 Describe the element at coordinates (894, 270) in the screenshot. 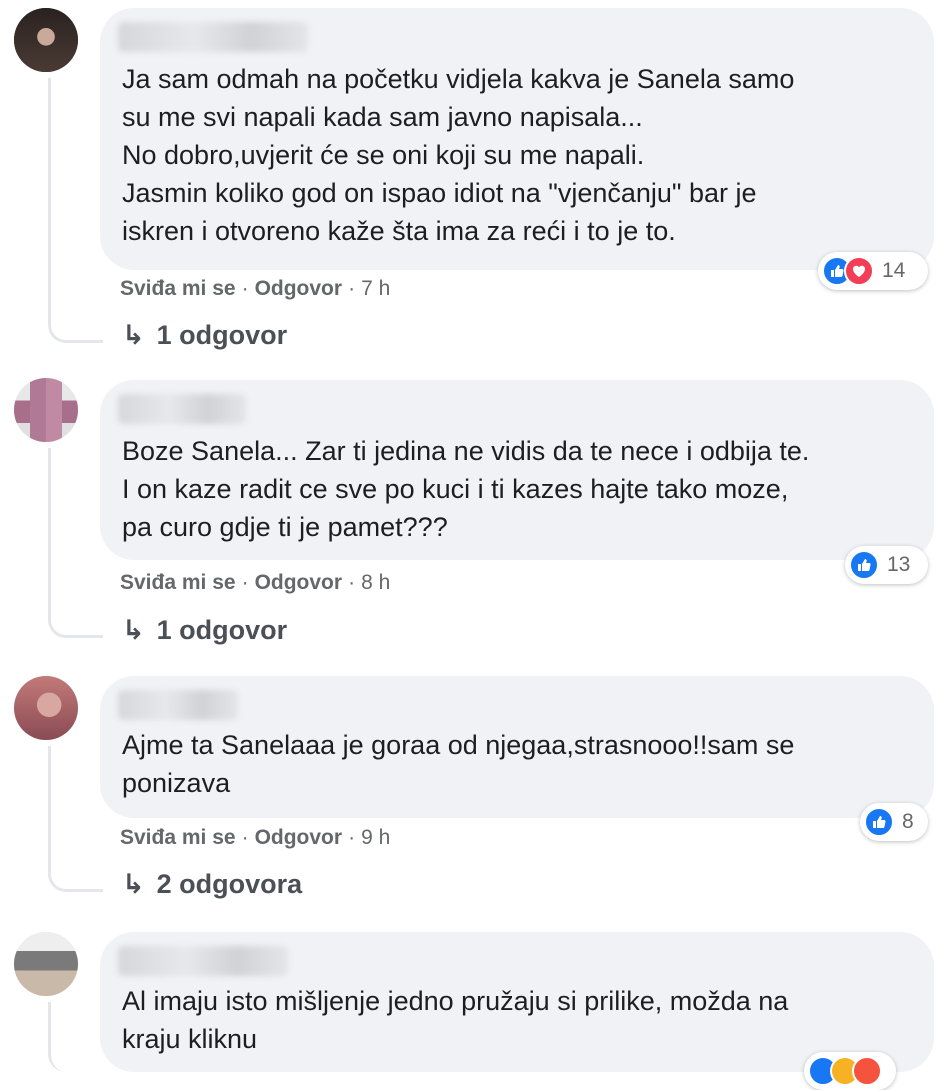

I see `reaction-count: 14` at that location.